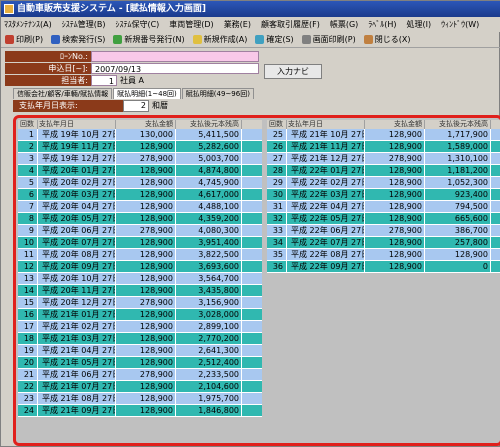  I want to click on cell-date: 平成 20年 08月 27日, so click(77, 254).